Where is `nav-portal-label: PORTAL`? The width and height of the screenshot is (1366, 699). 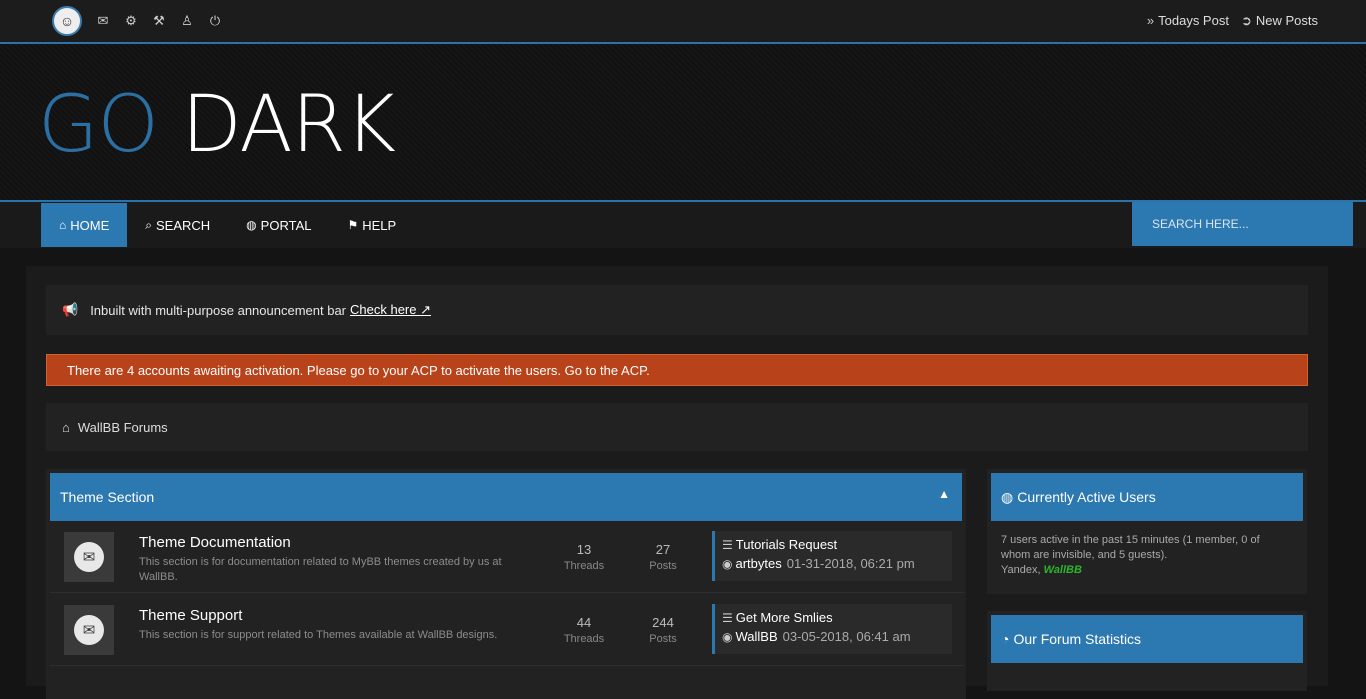 nav-portal-label: PORTAL is located at coordinates (286, 225).